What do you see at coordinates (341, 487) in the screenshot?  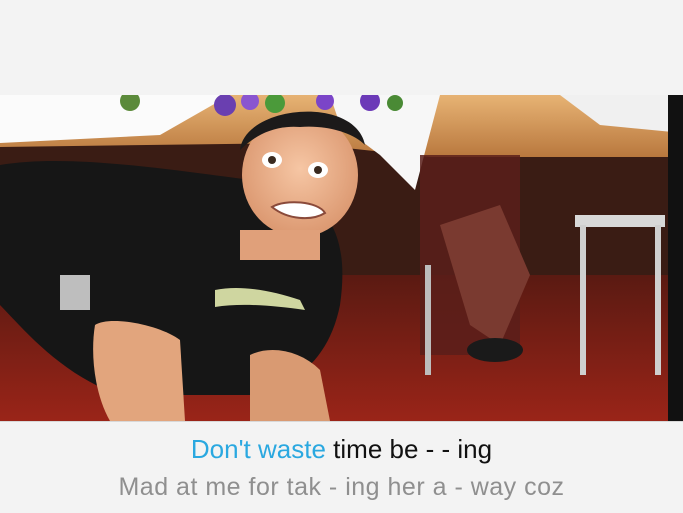 I see `next-lyric-line: Mad at me for tak - ing her a - way coz` at bounding box center [341, 487].